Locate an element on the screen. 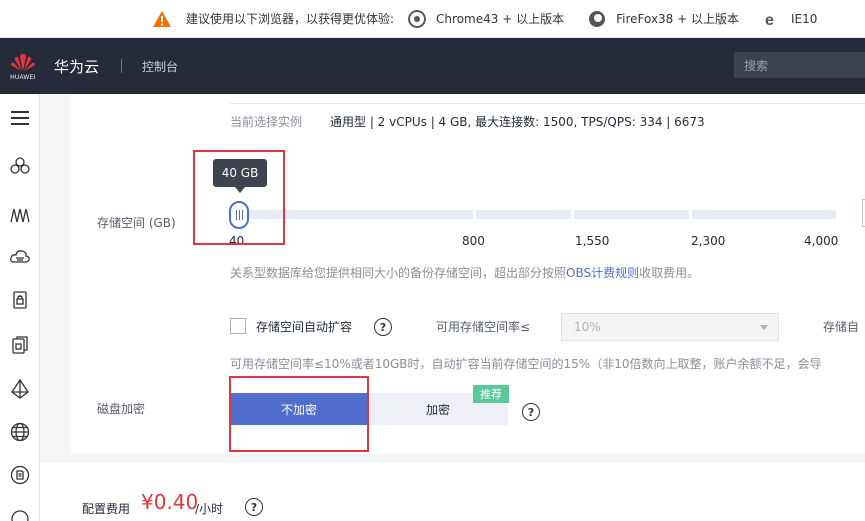  storage-description: 关系型数据库给您提供相同大小的备份存储空间，超出部分按照OBS计费规则收取费用。 is located at coordinates (464, 272).